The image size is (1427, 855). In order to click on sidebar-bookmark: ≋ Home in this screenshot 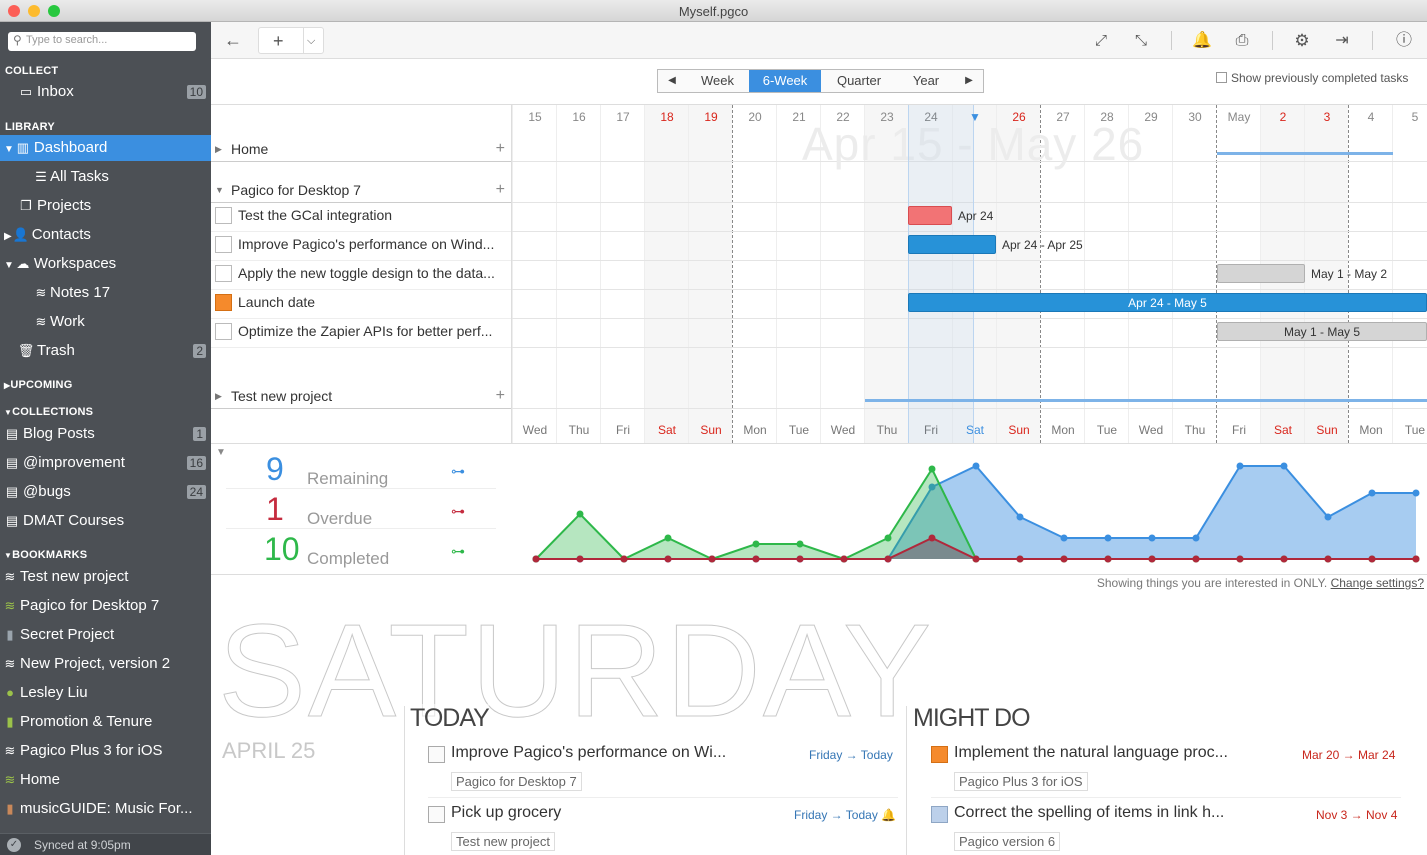, I will do `click(105, 780)`.